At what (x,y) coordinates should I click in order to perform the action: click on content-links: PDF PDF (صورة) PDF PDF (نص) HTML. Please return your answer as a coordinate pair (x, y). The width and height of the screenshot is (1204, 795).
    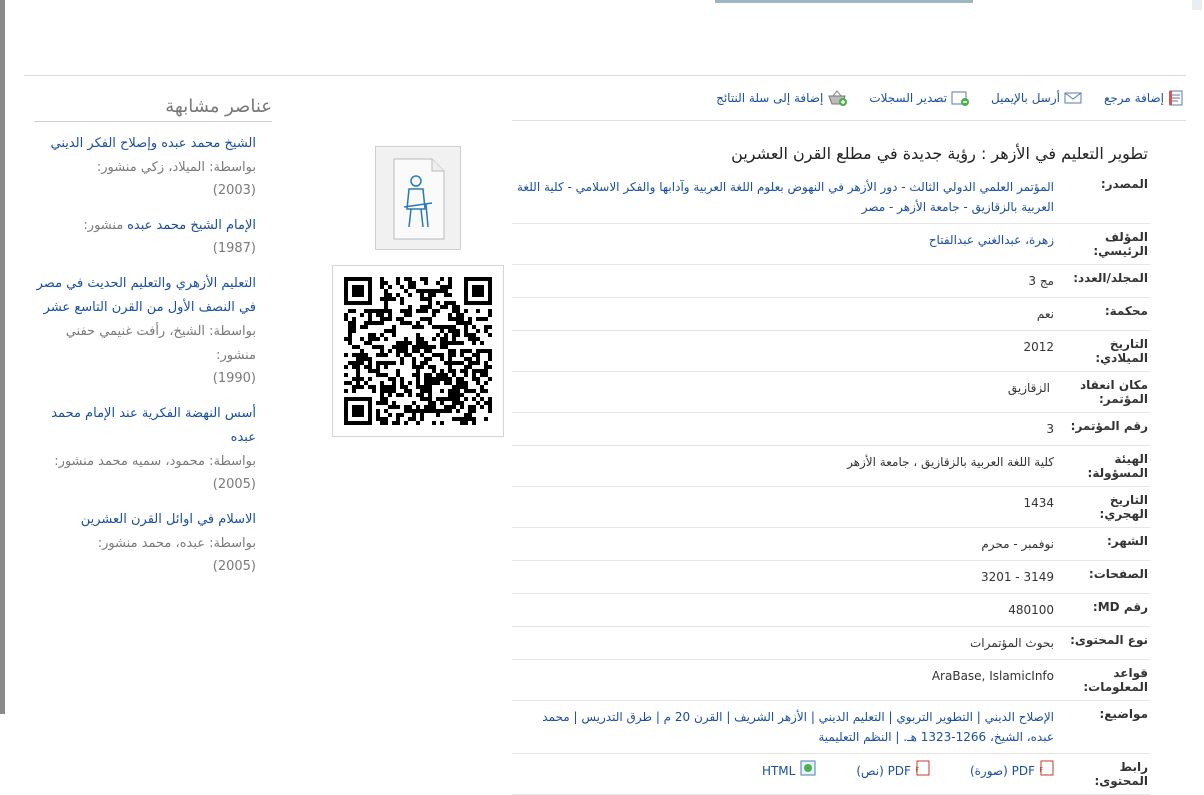
    Looking at the image, I should click on (783, 771).